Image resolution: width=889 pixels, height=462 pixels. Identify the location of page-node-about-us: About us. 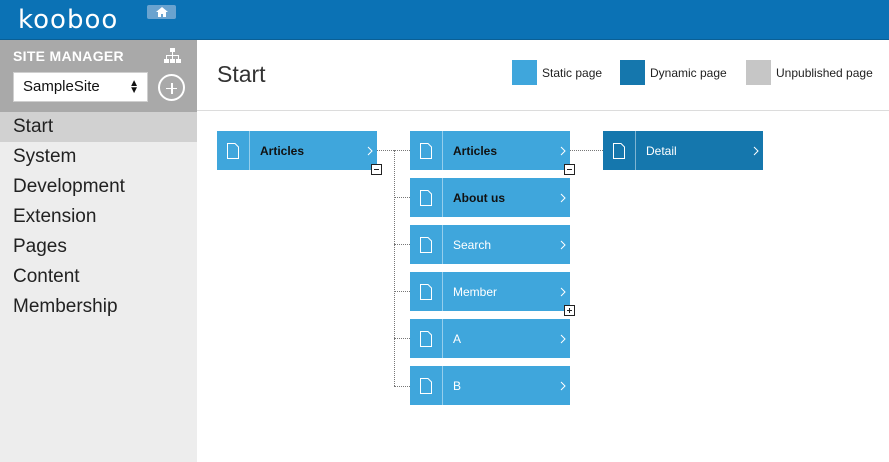
(490, 197).